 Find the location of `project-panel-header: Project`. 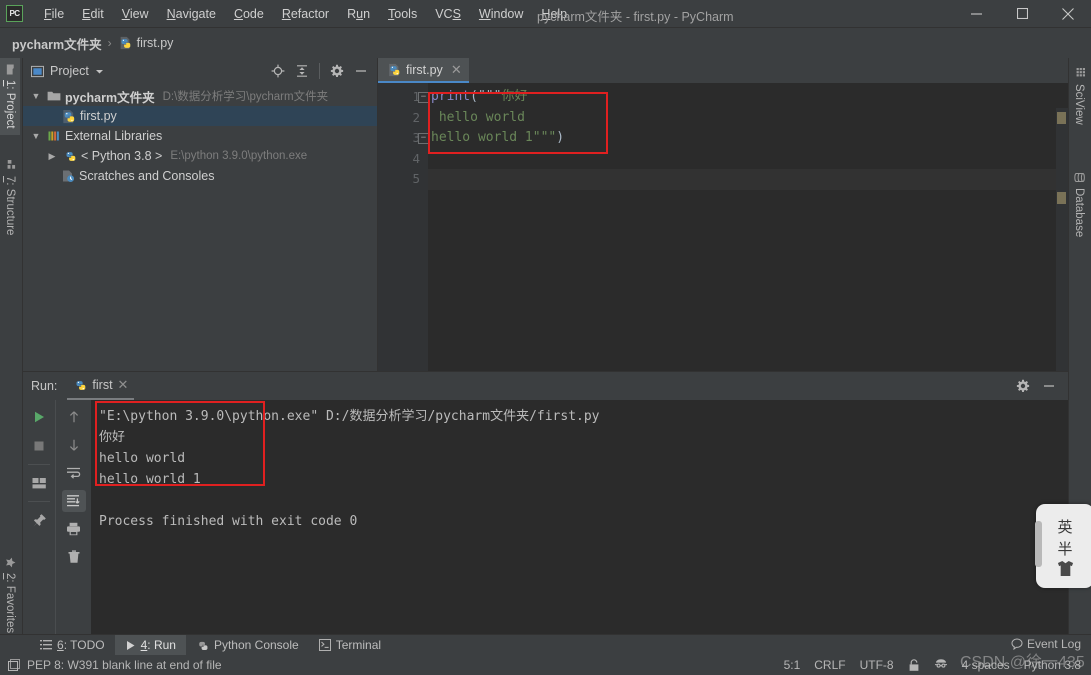

project-panel-header: Project is located at coordinates (200, 71).